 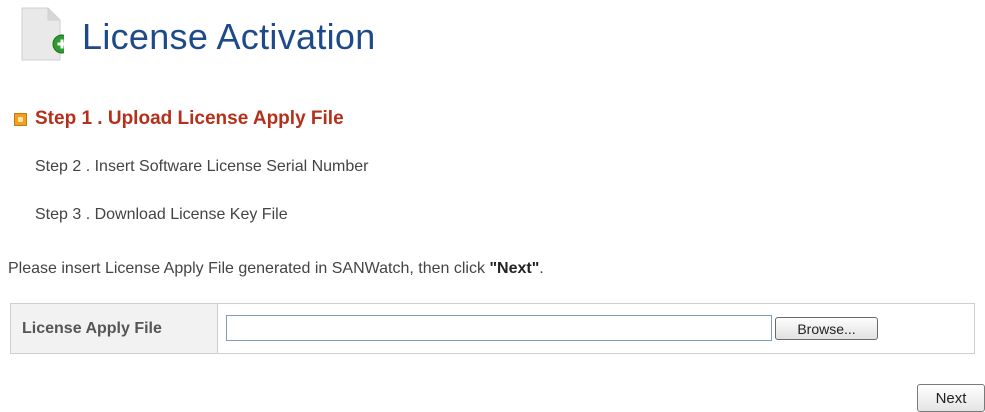 What do you see at coordinates (499, 328) in the screenshot?
I see `license-file-path-input` at bounding box center [499, 328].